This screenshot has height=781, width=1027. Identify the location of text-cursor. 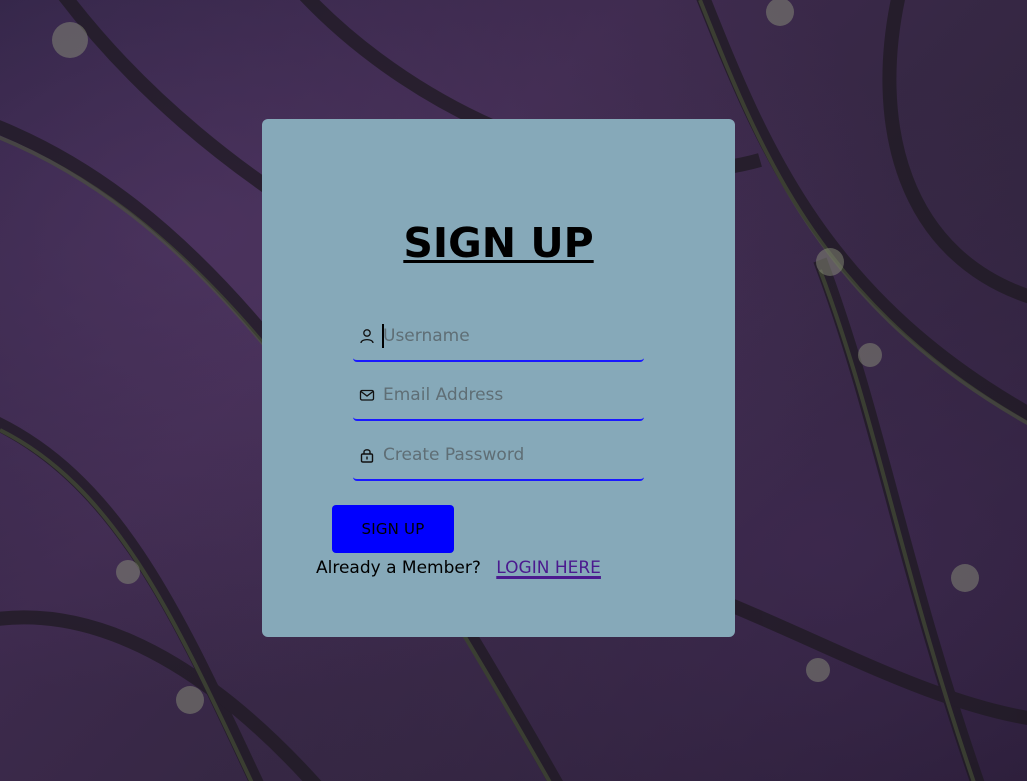
(383, 336).